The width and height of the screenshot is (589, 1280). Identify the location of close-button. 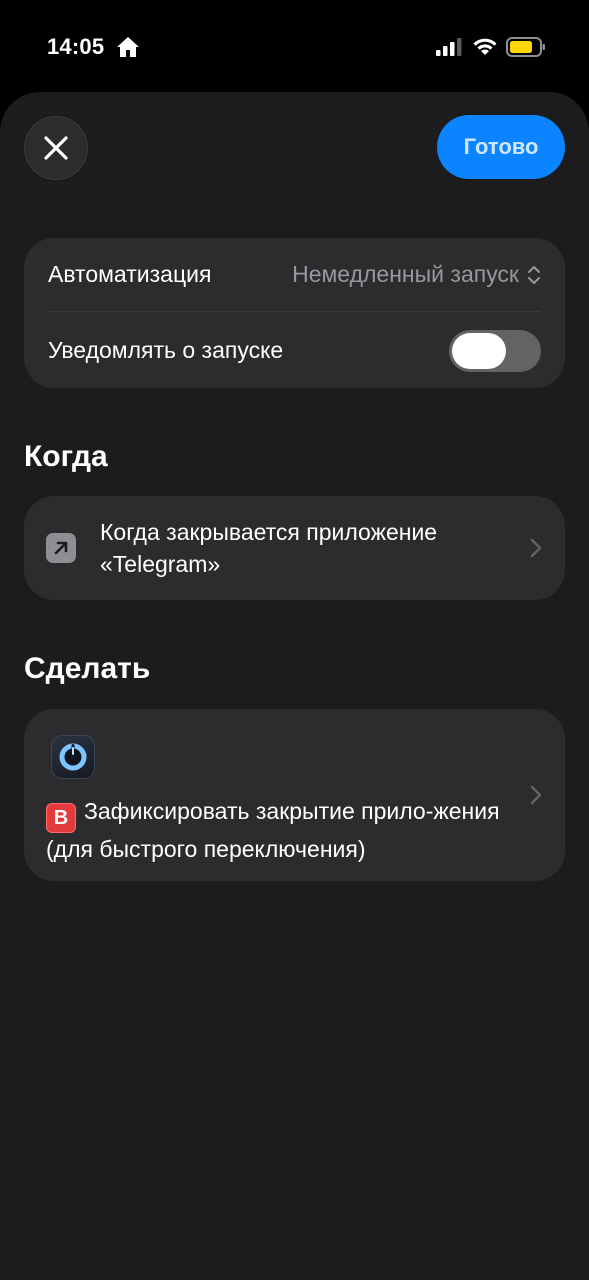
(56, 148).